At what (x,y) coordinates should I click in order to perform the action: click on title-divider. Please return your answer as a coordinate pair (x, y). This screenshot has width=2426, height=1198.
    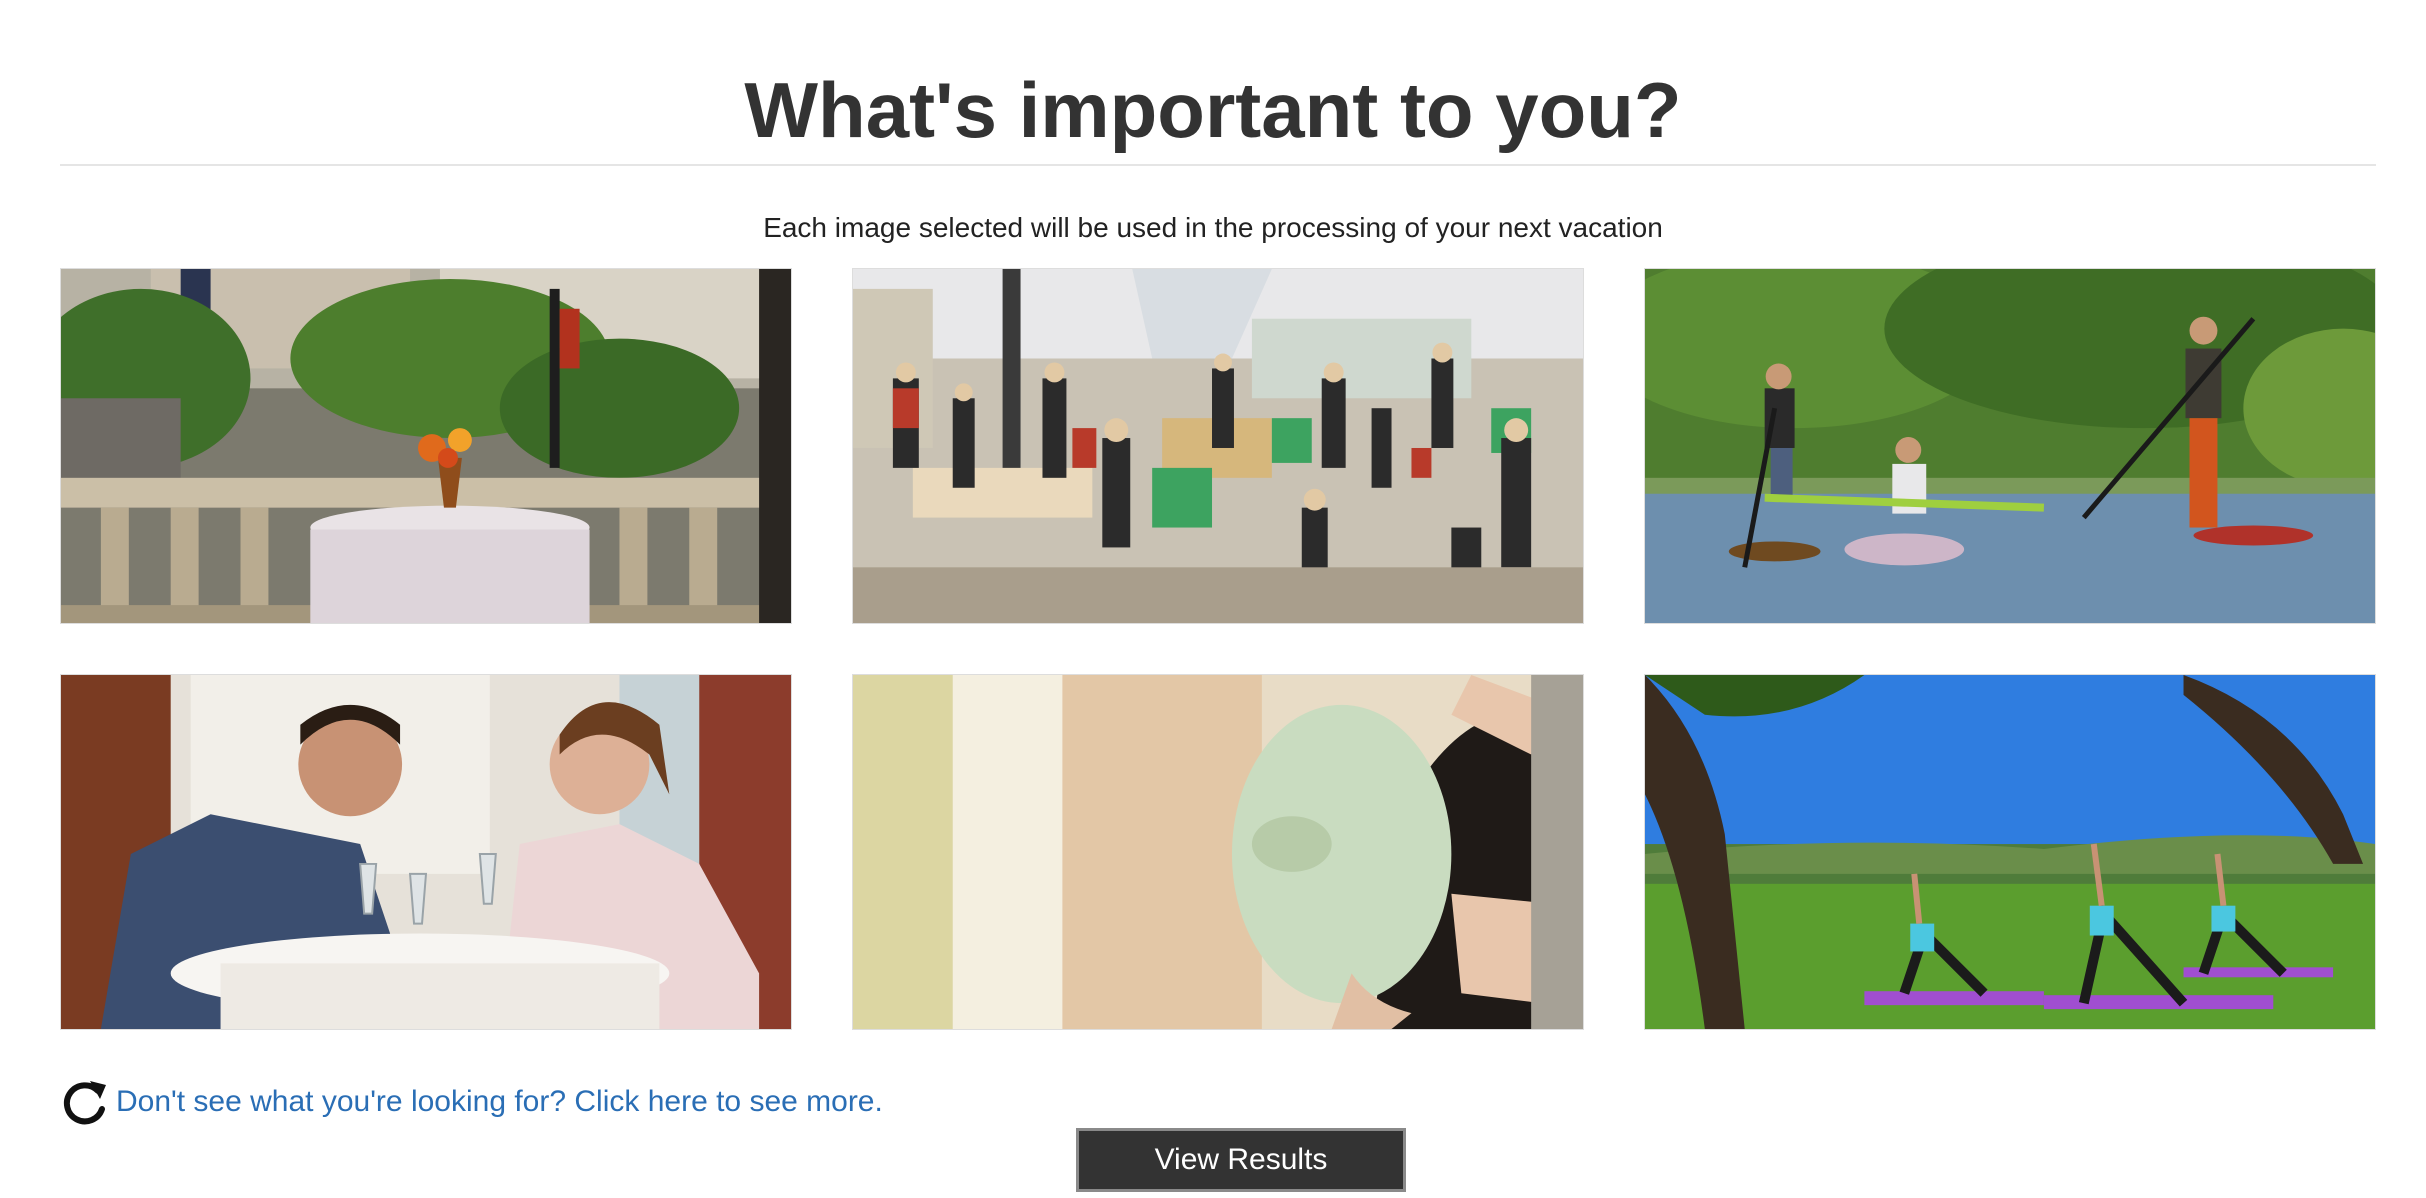
    Looking at the image, I should click on (1218, 165).